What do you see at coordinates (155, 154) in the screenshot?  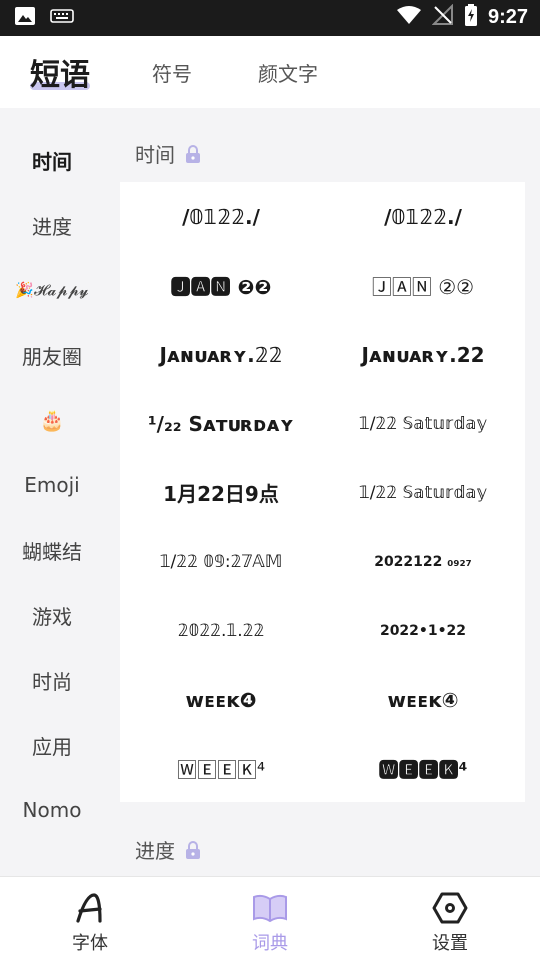 I see `section-title-time: 时间` at bounding box center [155, 154].